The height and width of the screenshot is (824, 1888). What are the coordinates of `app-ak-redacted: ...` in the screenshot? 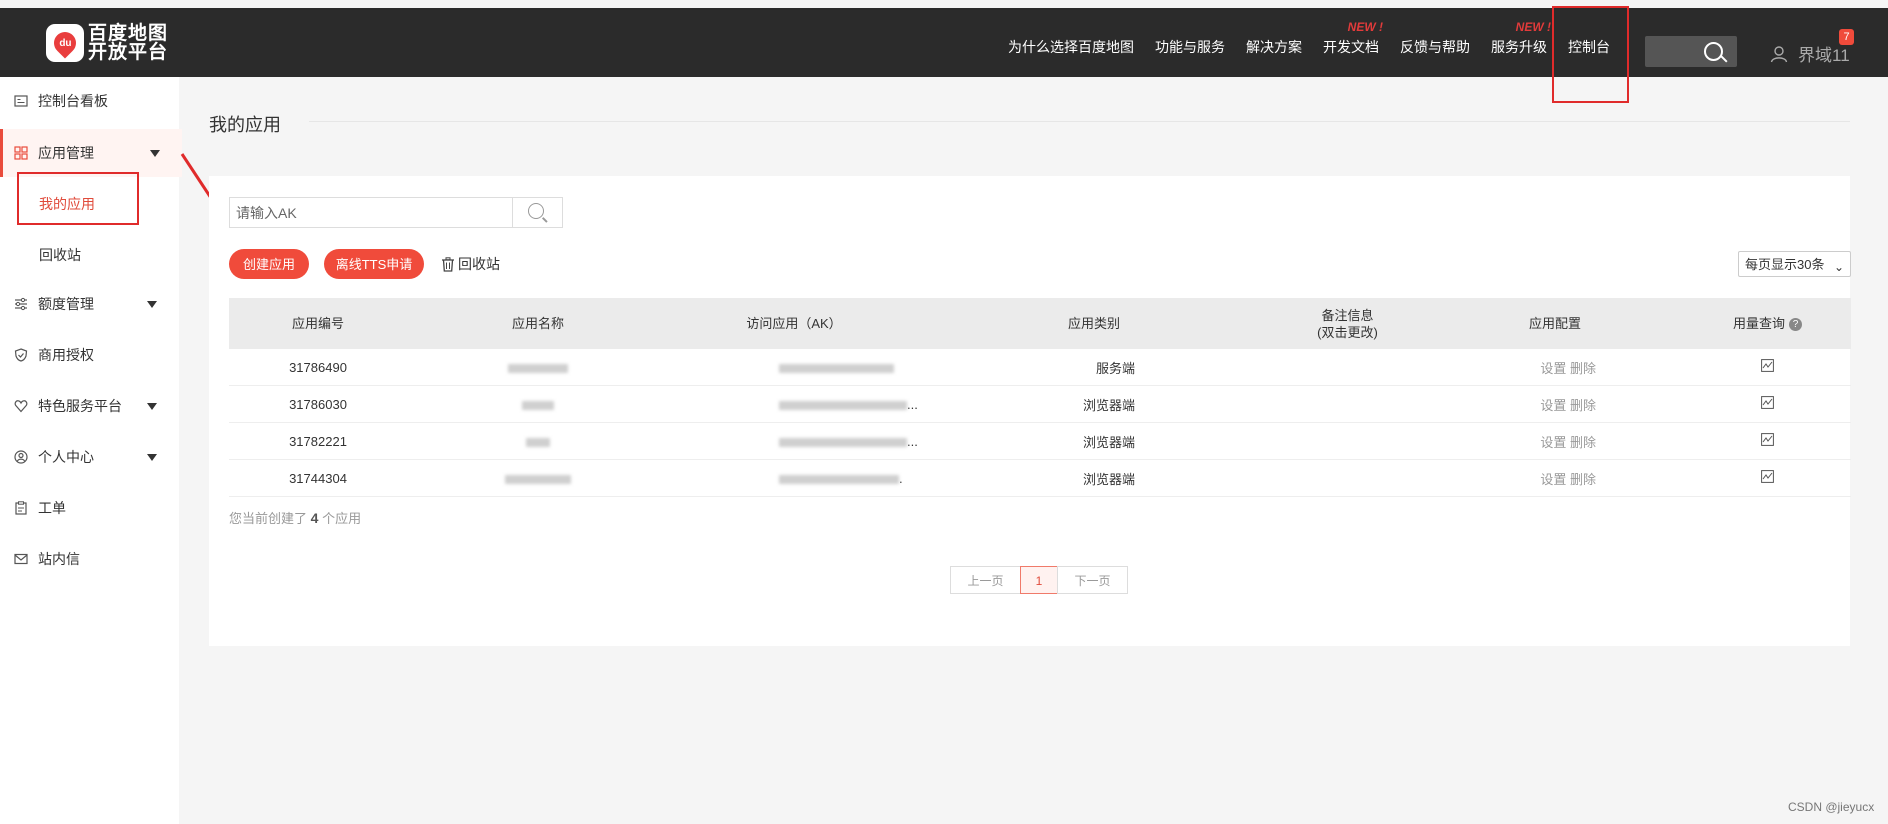 It's located at (794, 441).